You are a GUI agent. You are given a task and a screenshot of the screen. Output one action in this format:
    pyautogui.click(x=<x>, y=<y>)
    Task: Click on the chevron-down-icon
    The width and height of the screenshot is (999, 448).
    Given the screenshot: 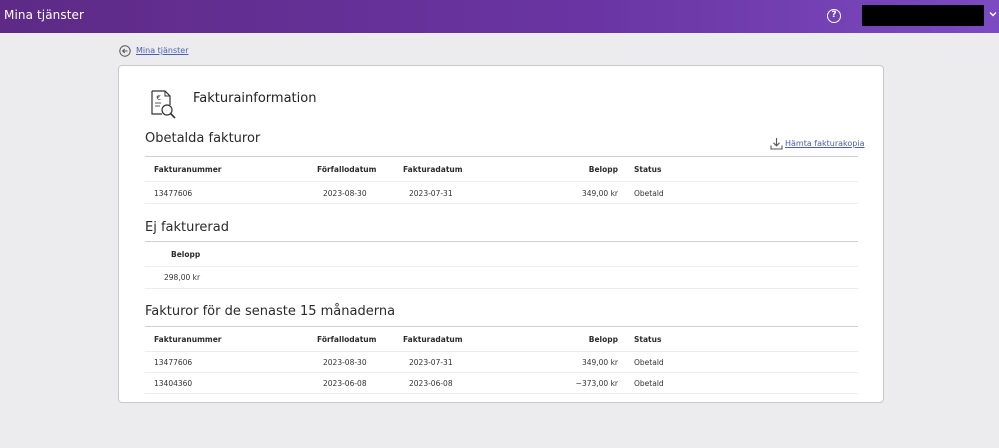 What is the action you would take?
    pyautogui.click(x=993, y=14)
    